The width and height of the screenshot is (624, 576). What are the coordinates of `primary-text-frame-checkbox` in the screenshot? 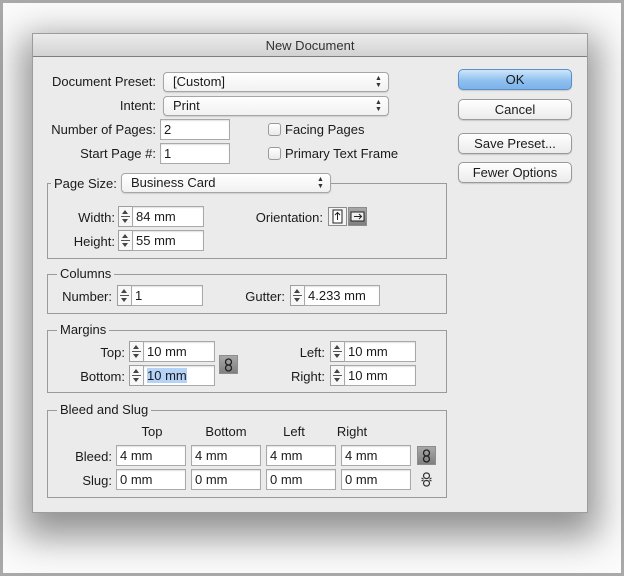 It's located at (274, 153).